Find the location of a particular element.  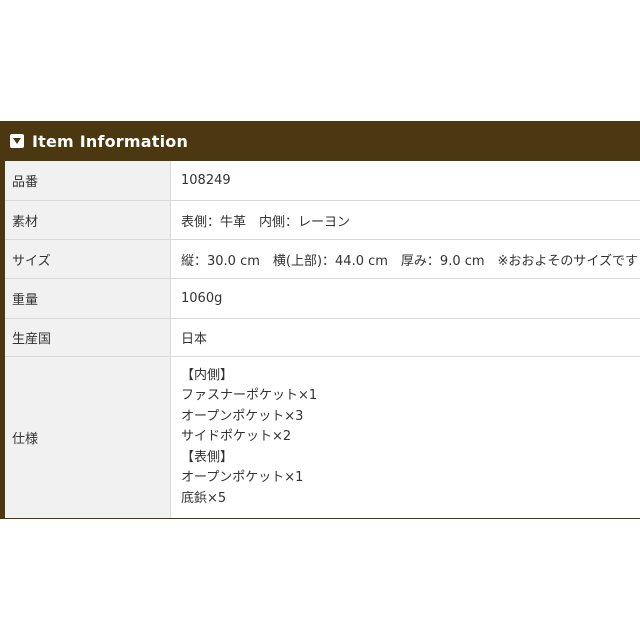

row-label: 素材 is located at coordinates (88, 220).